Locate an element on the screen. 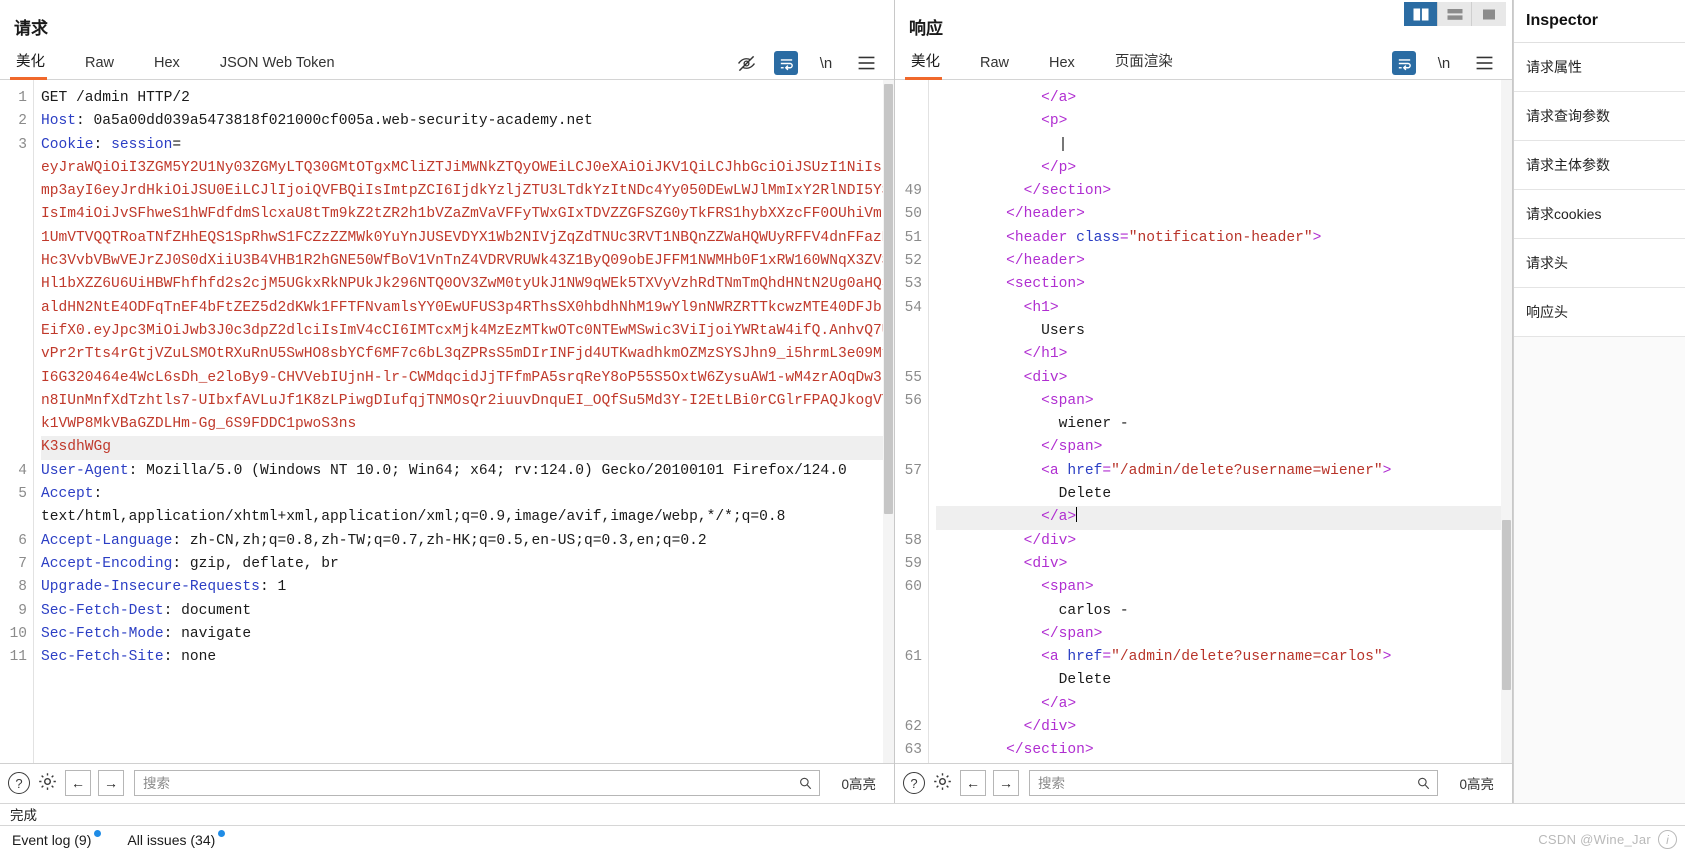 The height and width of the screenshot is (854, 1685). search-forward-button: → is located at coordinates (111, 783).